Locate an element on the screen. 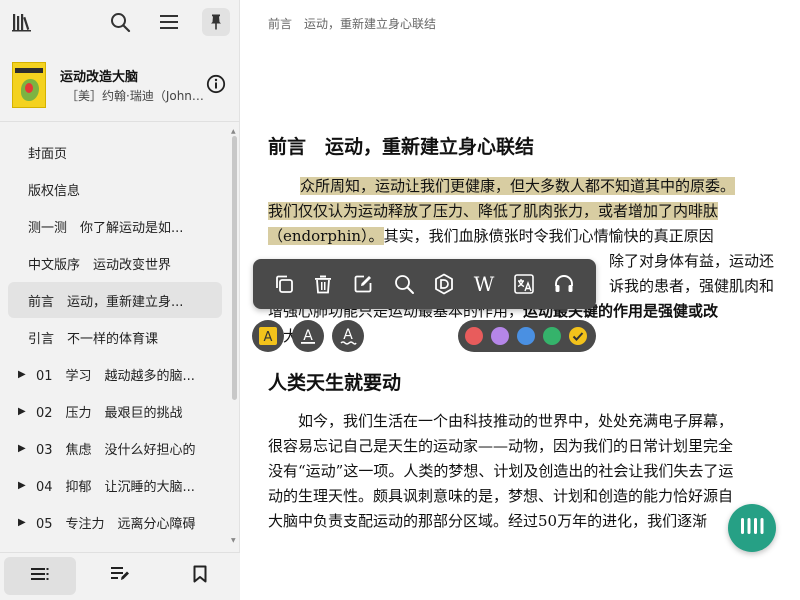 This screenshot has width=800, height=600. toc-item: ▶ 03 焦虑 没什么好担心的 is located at coordinates (115, 448).